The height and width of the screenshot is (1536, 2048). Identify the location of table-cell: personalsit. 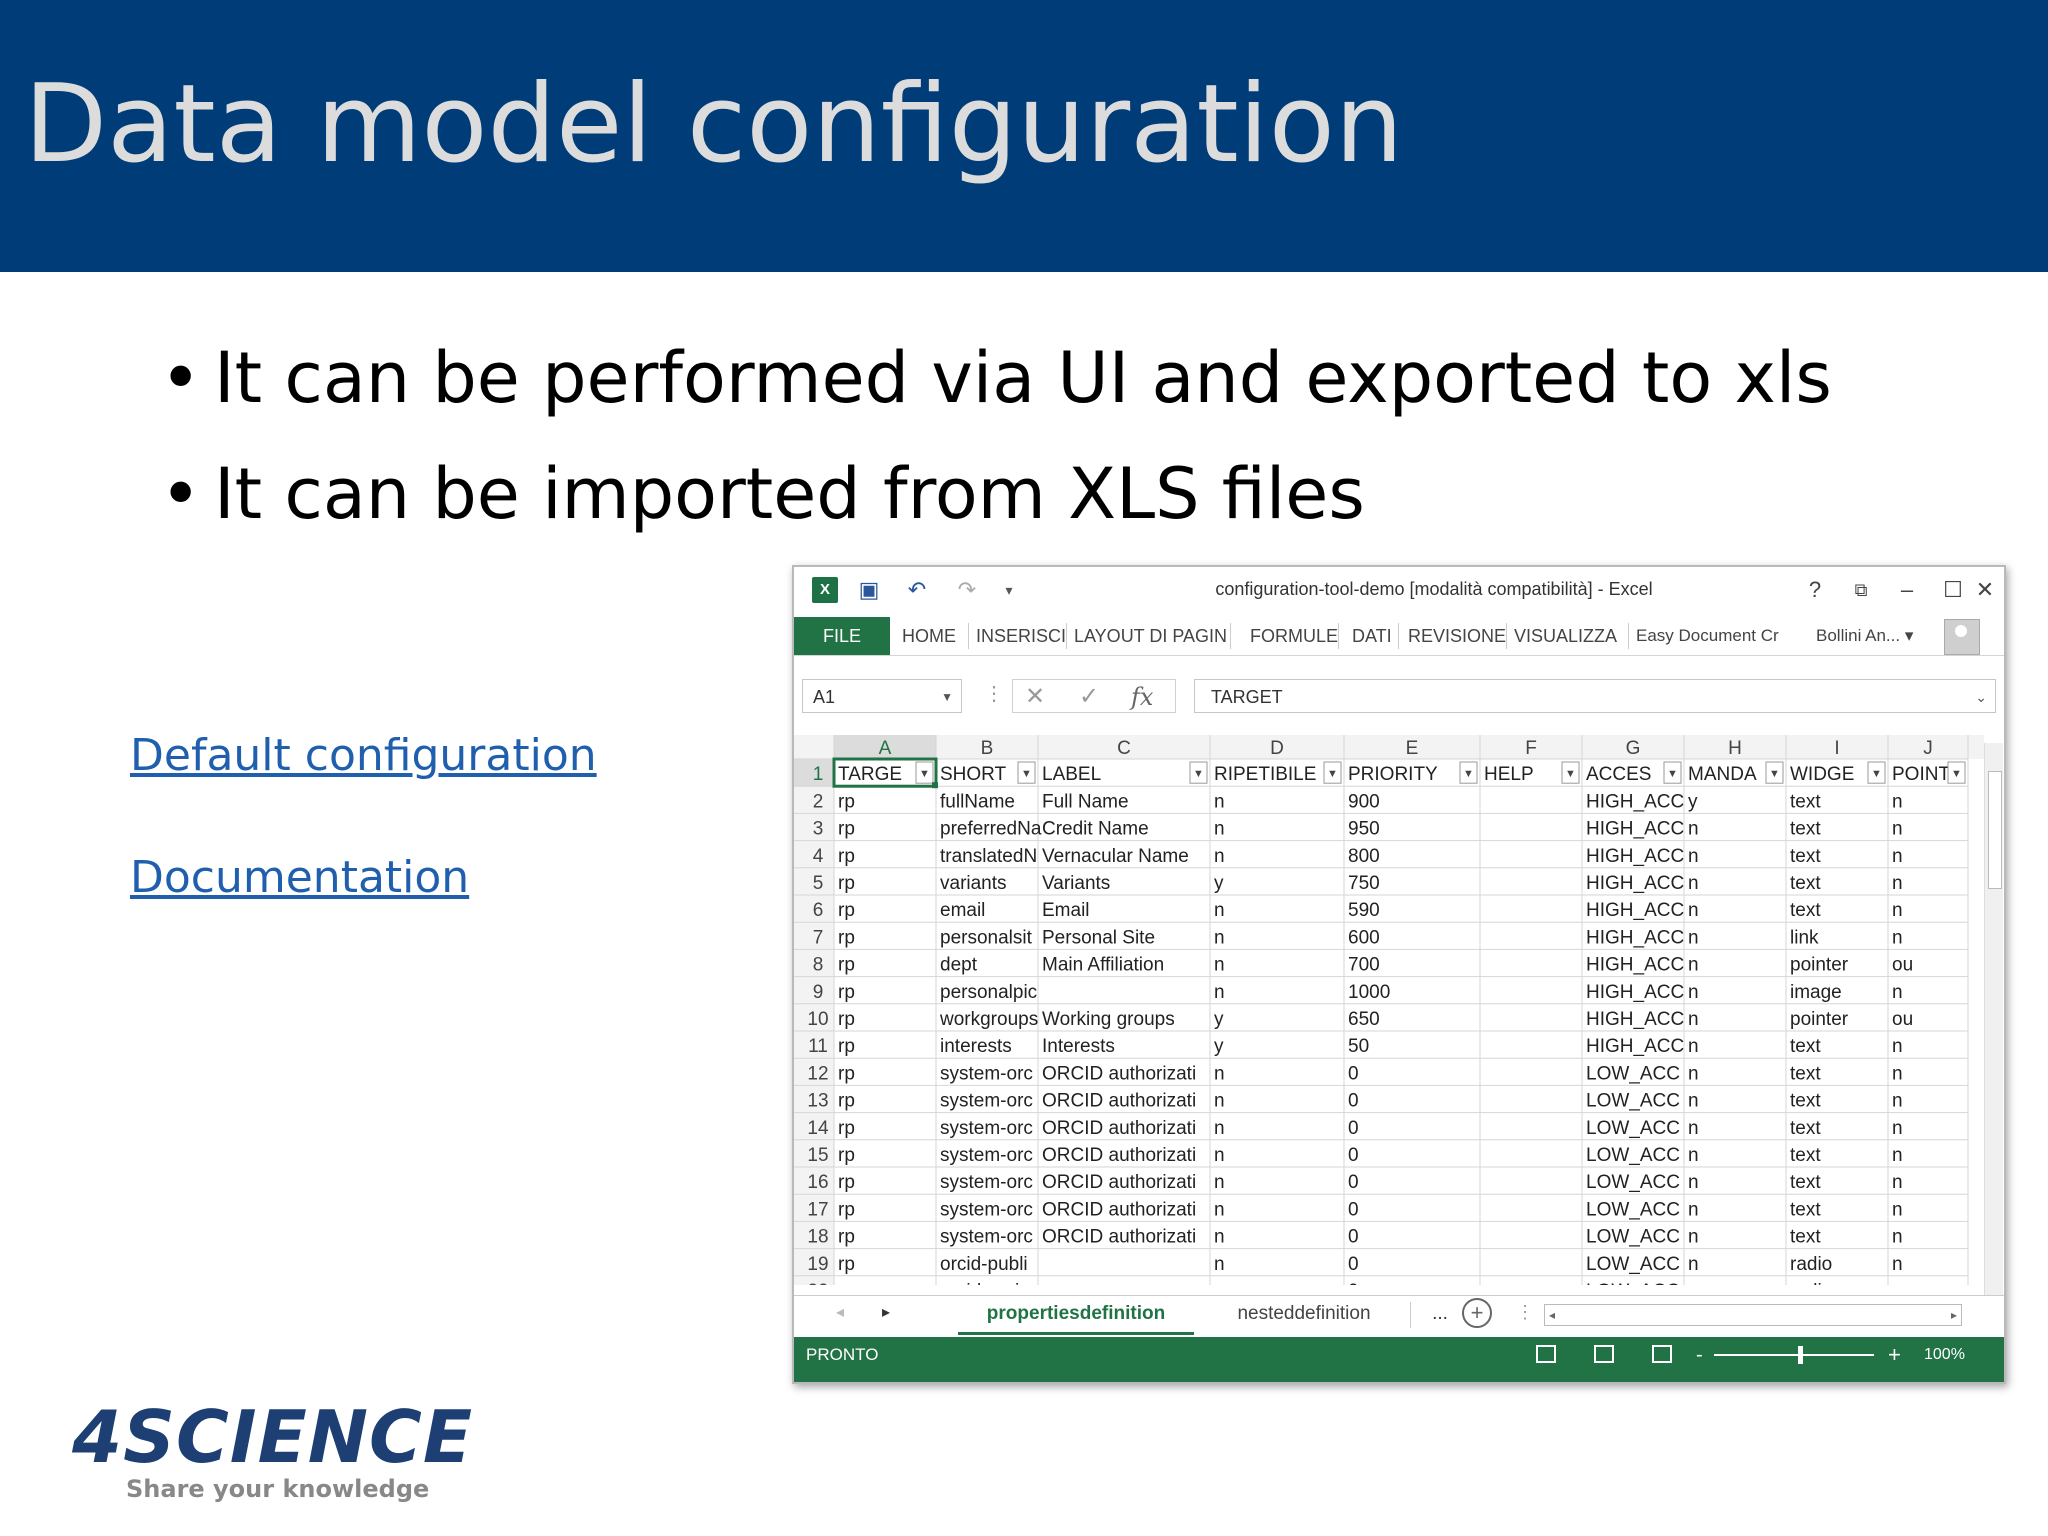
(986, 937).